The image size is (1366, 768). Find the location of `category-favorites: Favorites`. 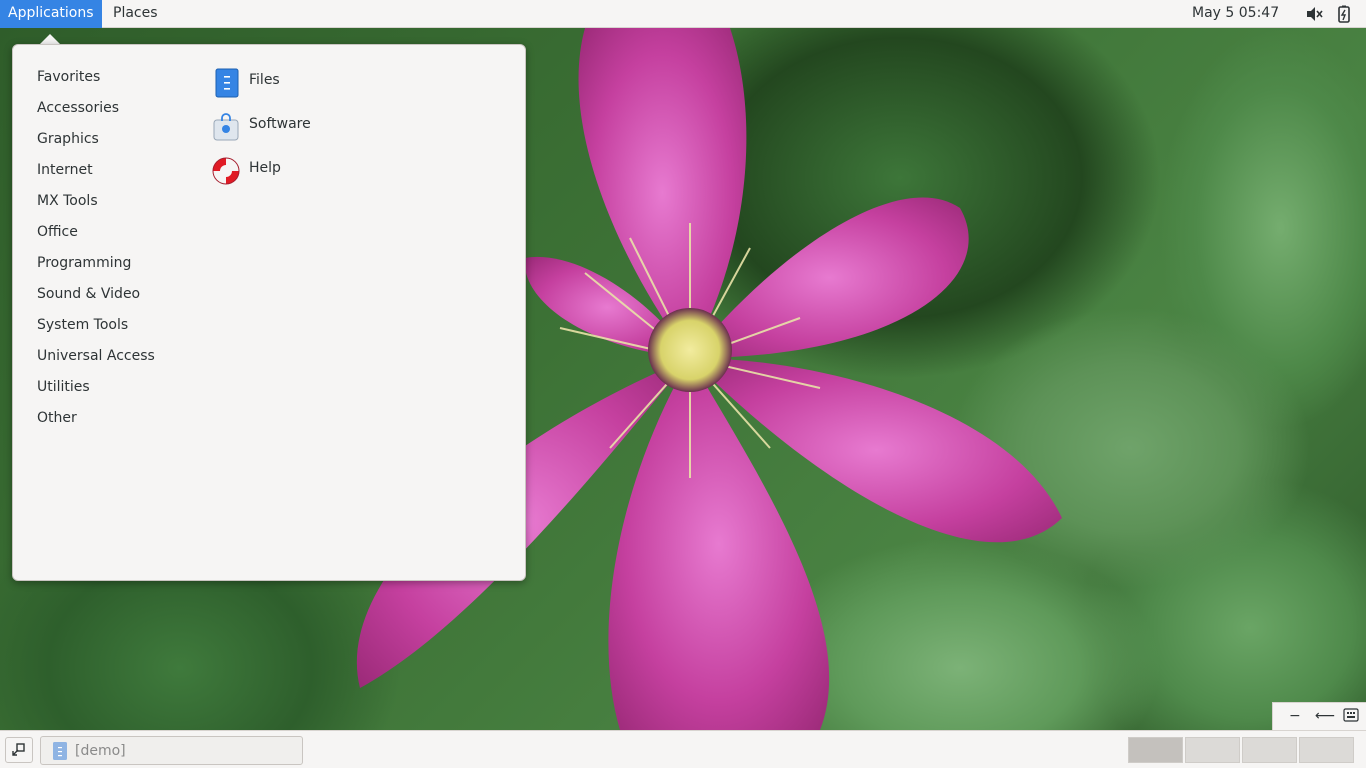

category-favorites: Favorites is located at coordinates (68, 77).